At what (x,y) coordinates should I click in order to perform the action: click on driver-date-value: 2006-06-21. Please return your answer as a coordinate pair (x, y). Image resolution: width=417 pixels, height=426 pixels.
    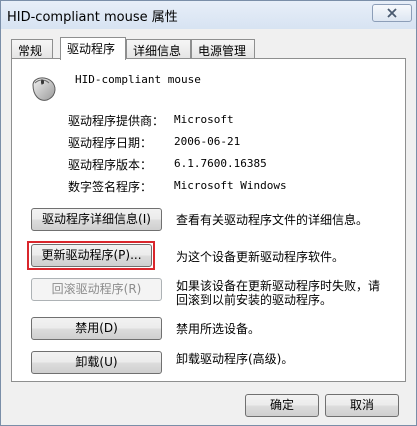
    Looking at the image, I should click on (207, 141).